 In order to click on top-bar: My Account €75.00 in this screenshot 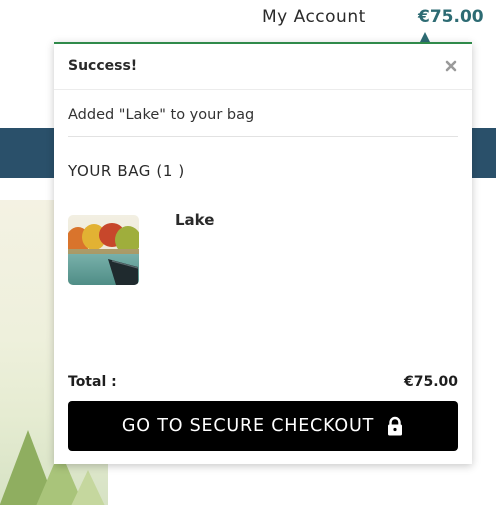, I will do `click(248, 21)`.